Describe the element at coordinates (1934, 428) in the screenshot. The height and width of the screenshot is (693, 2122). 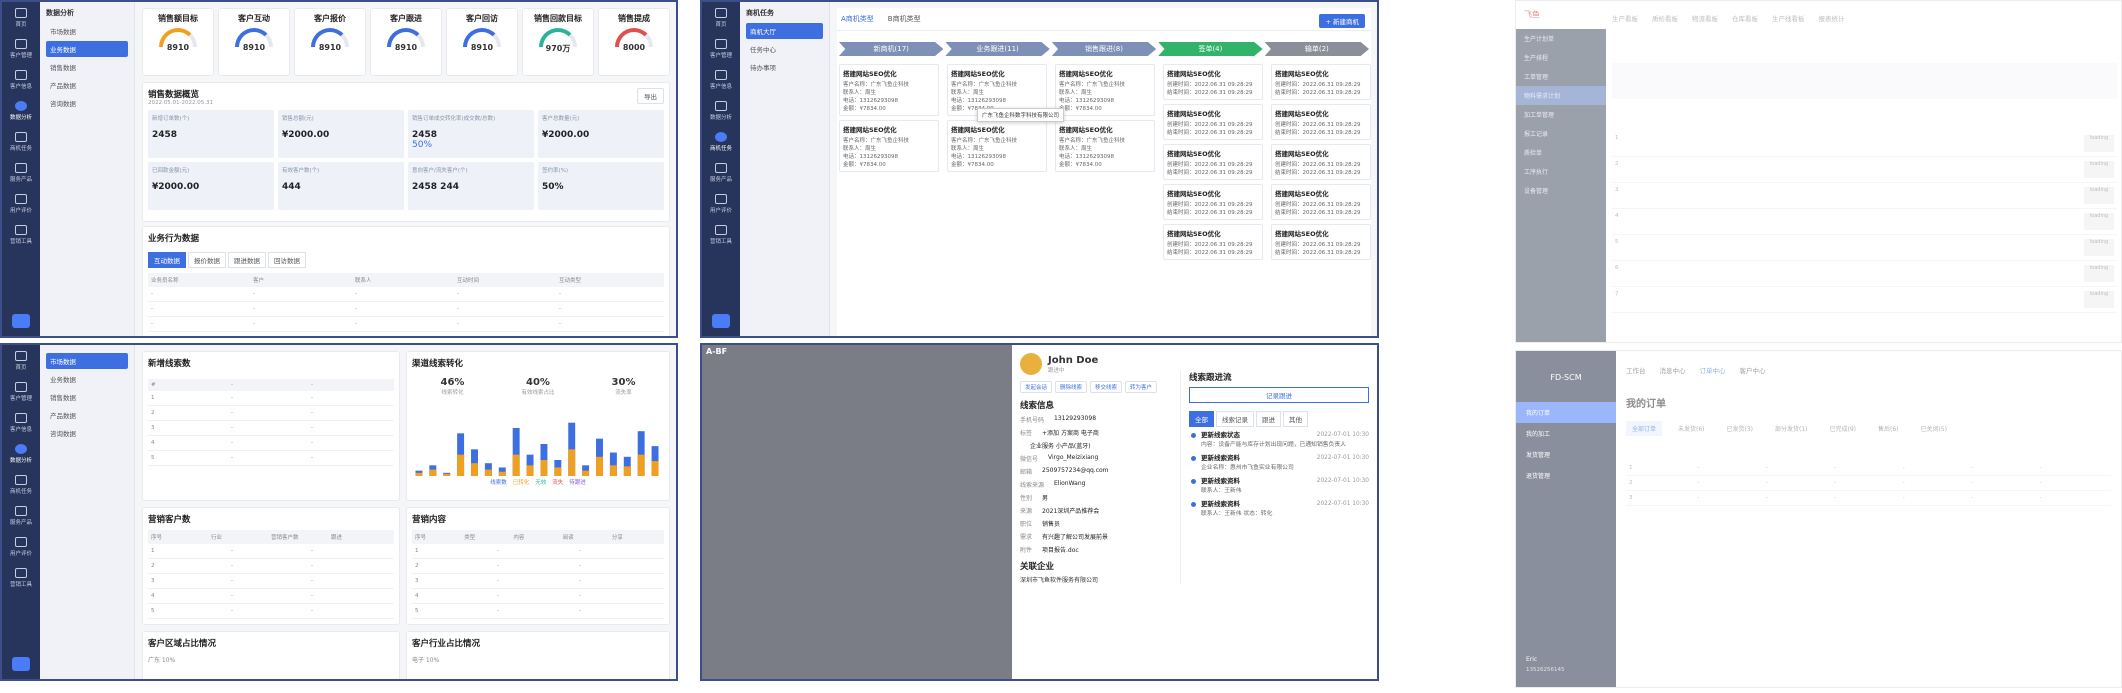
I see `order-tab: 已关闭(5)` at that location.